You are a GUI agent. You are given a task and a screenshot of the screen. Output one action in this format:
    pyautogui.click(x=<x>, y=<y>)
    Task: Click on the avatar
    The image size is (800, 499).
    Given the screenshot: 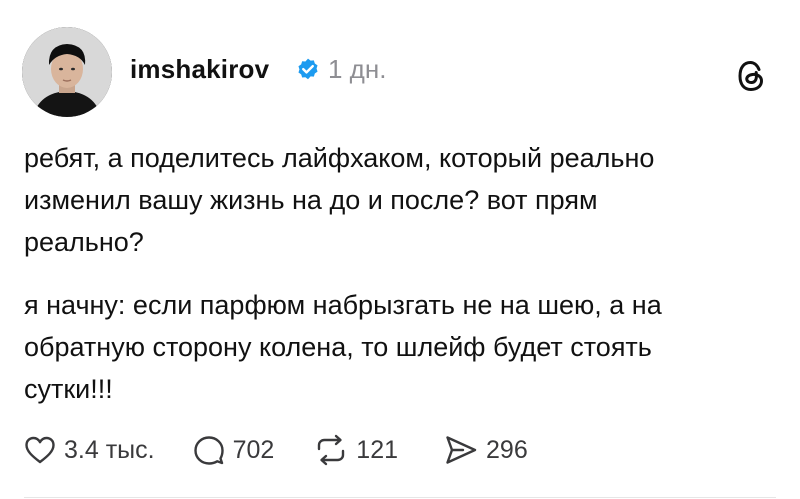 What is the action you would take?
    pyautogui.click(x=67, y=72)
    